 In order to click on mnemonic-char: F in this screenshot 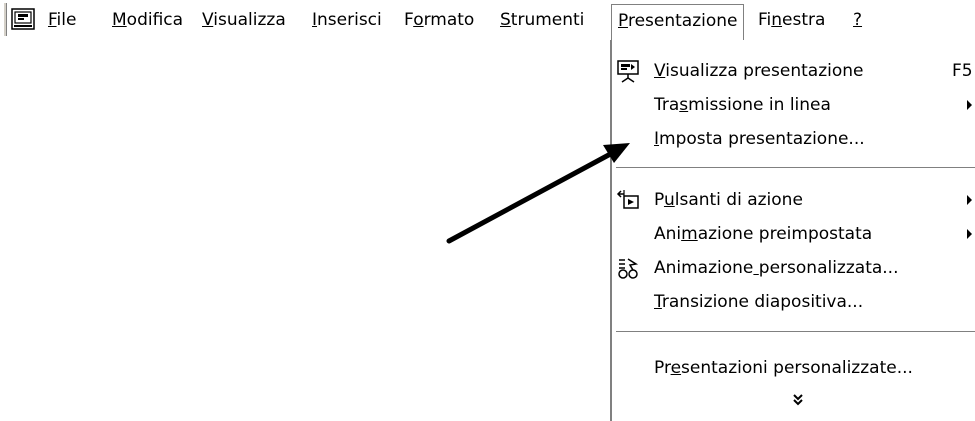, I will do `click(52, 20)`.